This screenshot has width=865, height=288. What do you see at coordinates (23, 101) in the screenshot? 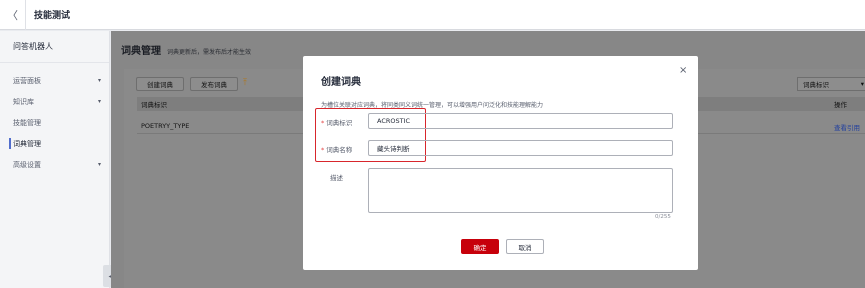
I see `sidebar-item-label: 知识库` at bounding box center [23, 101].